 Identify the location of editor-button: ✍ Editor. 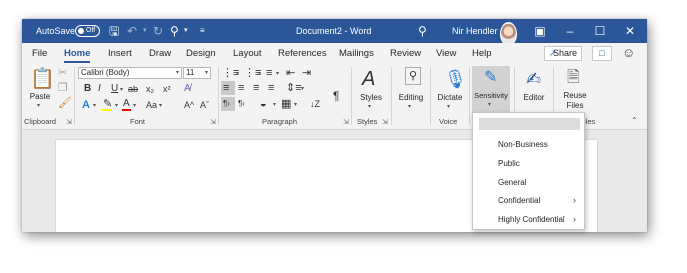
(534, 91).